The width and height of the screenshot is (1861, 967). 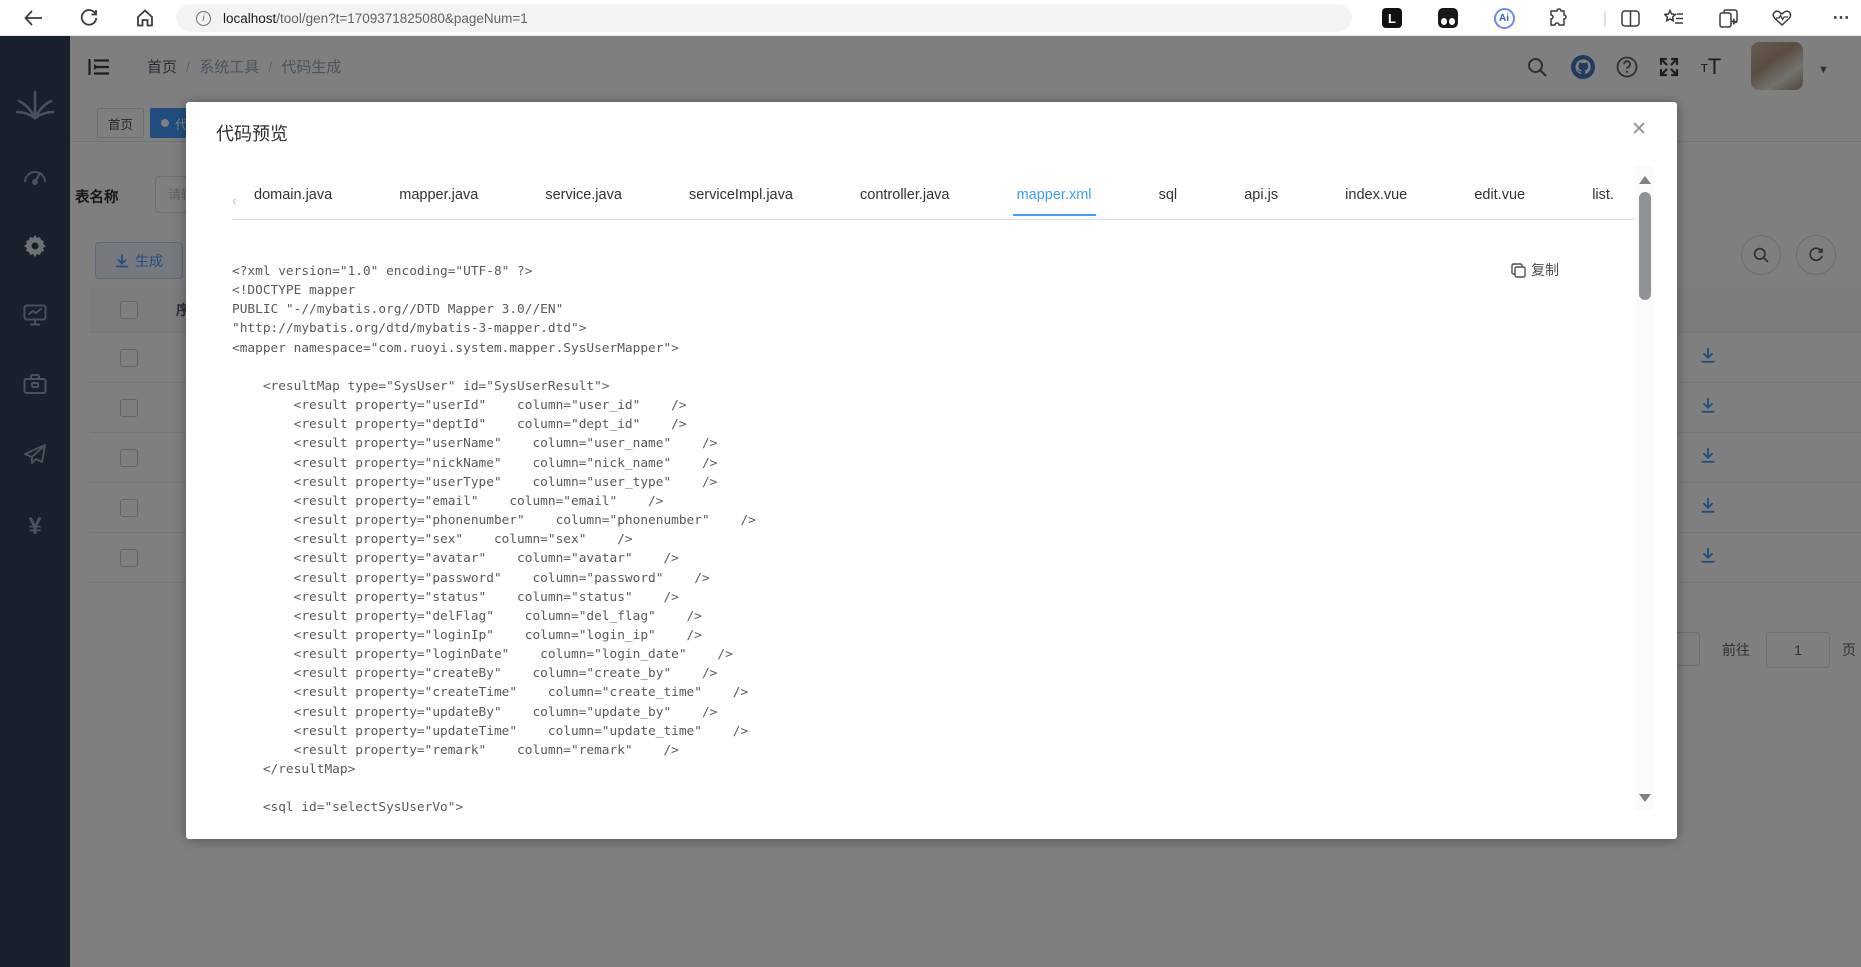 I want to click on tab-domain-java: domain.java, so click(x=293, y=201).